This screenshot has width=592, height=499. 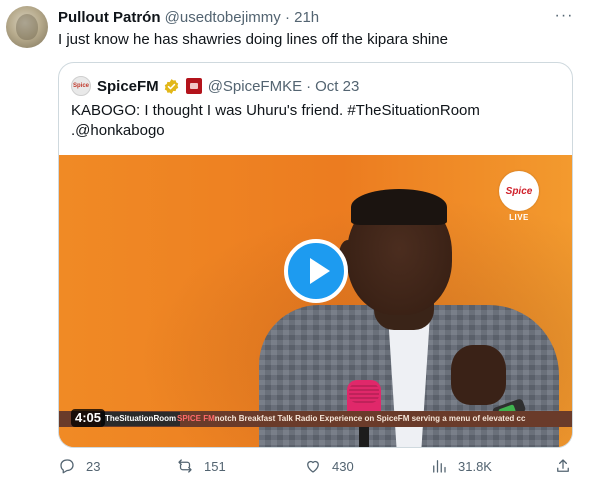 I want to click on reply-button: 23, so click(x=79, y=466).